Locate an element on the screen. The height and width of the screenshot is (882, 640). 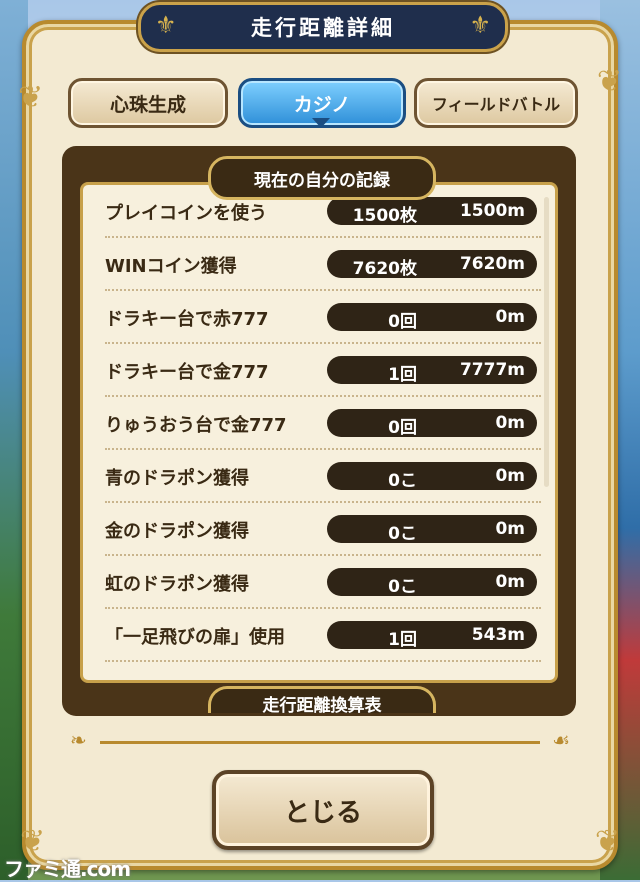
record-count: 7620枚 is located at coordinates (384, 269).